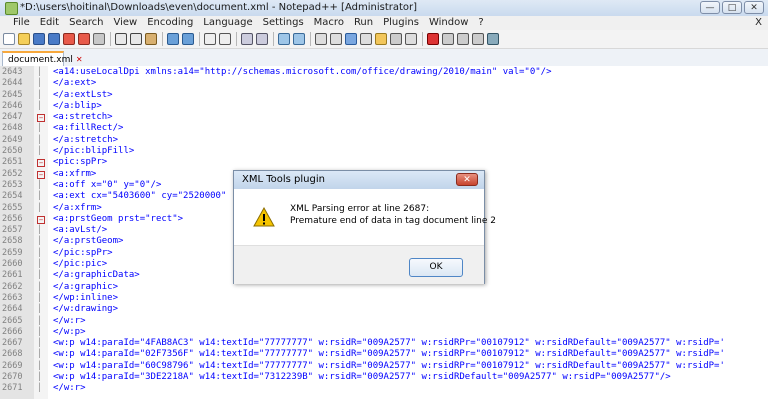  Describe the element at coordinates (321, 39) in the screenshot. I see `word-wrap-icon` at that location.